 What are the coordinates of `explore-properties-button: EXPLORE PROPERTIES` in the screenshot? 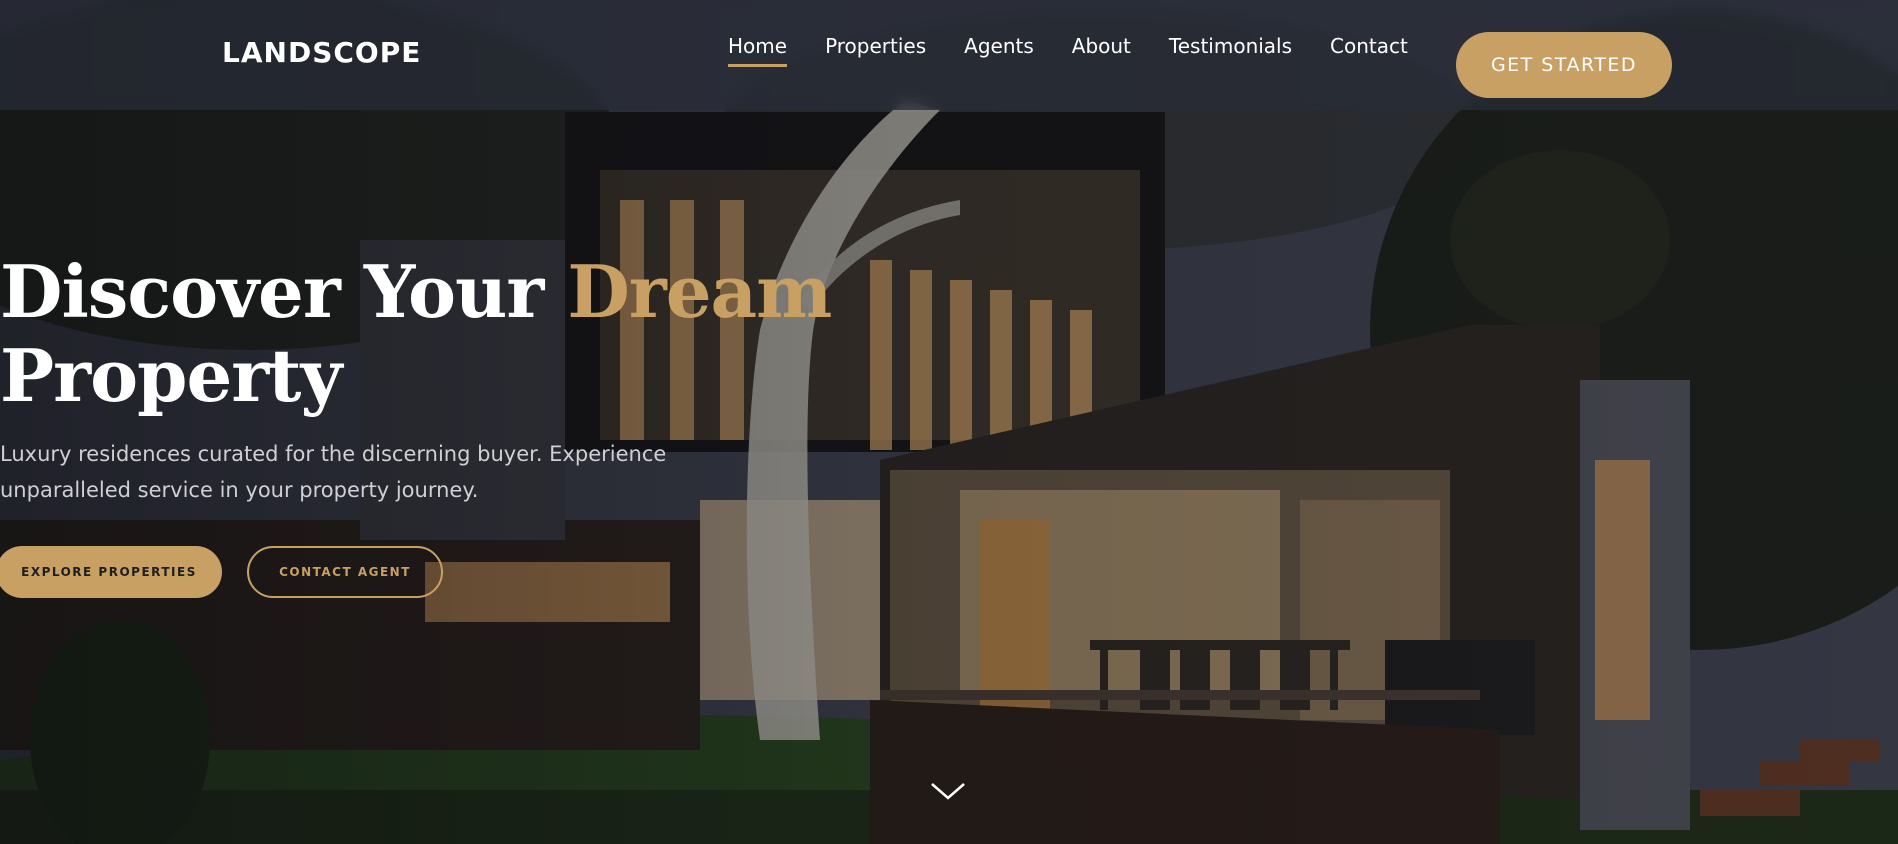 It's located at (111, 572).